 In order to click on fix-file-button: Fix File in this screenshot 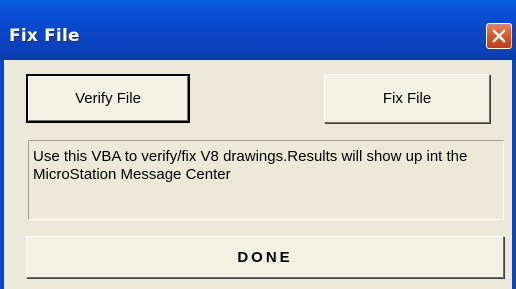, I will do `click(407, 98)`.